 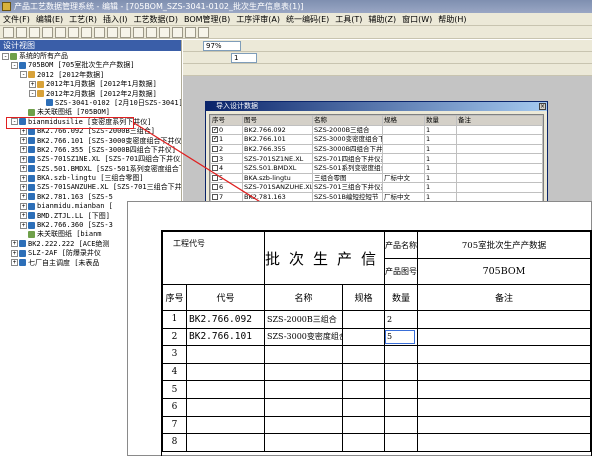 What do you see at coordinates (226, 149) in the screenshot?
I see `grid-cell-idx: 2` at bounding box center [226, 149].